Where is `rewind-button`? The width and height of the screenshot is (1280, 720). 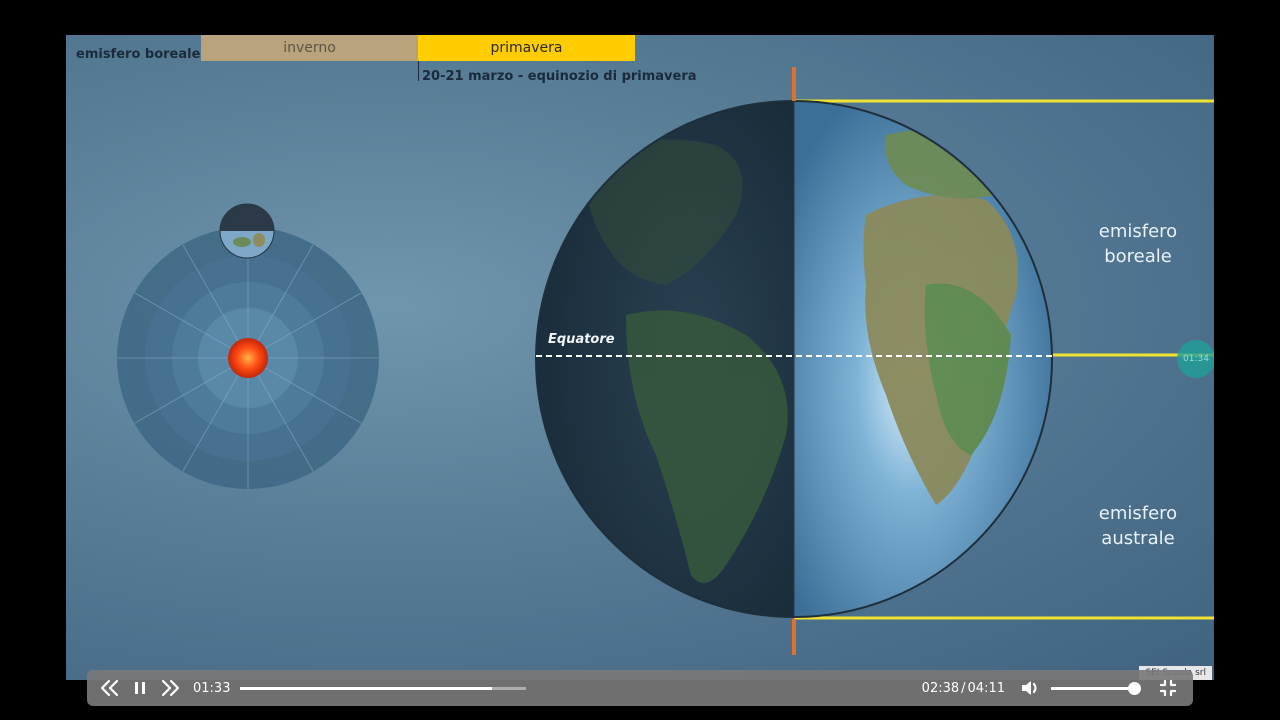
rewind-button is located at coordinates (110, 688).